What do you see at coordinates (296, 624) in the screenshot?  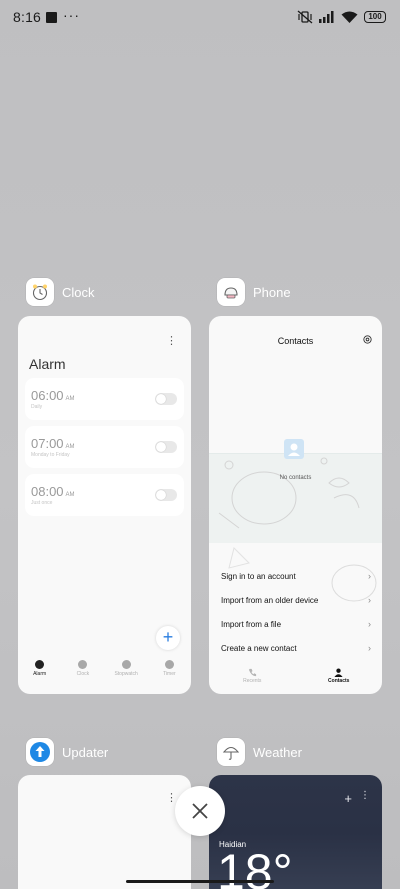 I see `import-file-button: Import from a file ›` at bounding box center [296, 624].